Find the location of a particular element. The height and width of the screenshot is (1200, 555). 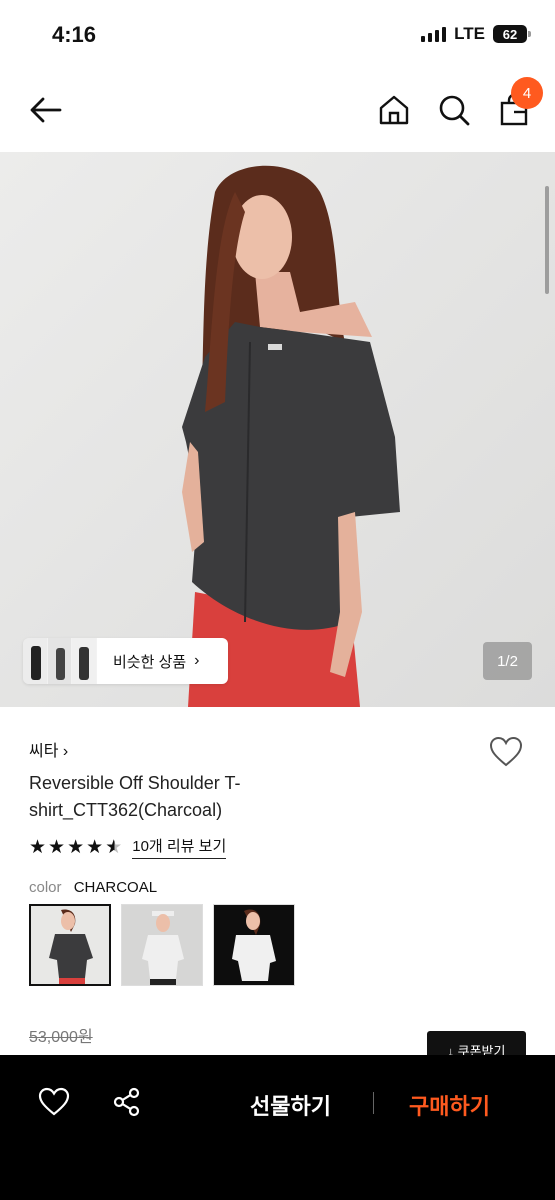

color-swatches is located at coordinates (162, 945).